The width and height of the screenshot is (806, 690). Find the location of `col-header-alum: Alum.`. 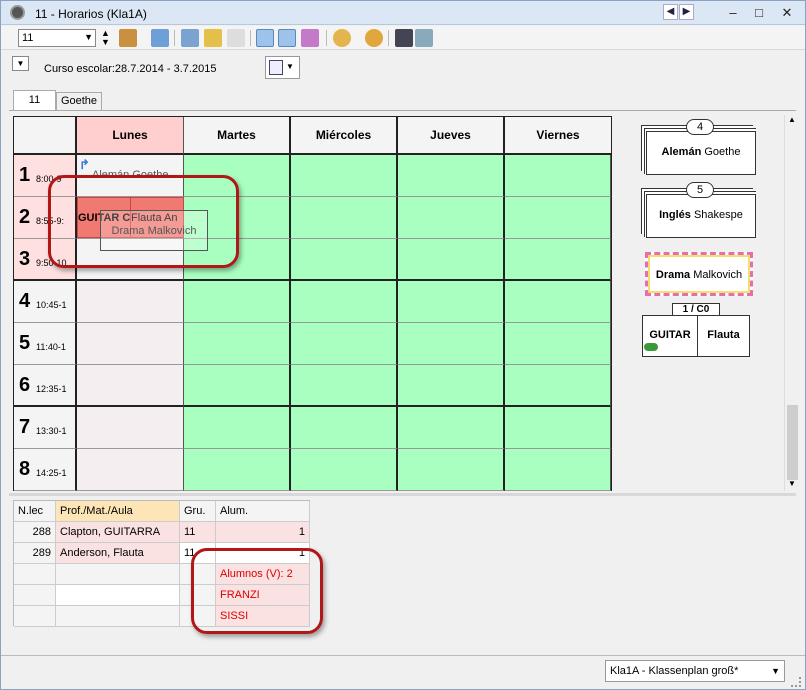

col-header-alum: Alum. is located at coordinates (263, 511).